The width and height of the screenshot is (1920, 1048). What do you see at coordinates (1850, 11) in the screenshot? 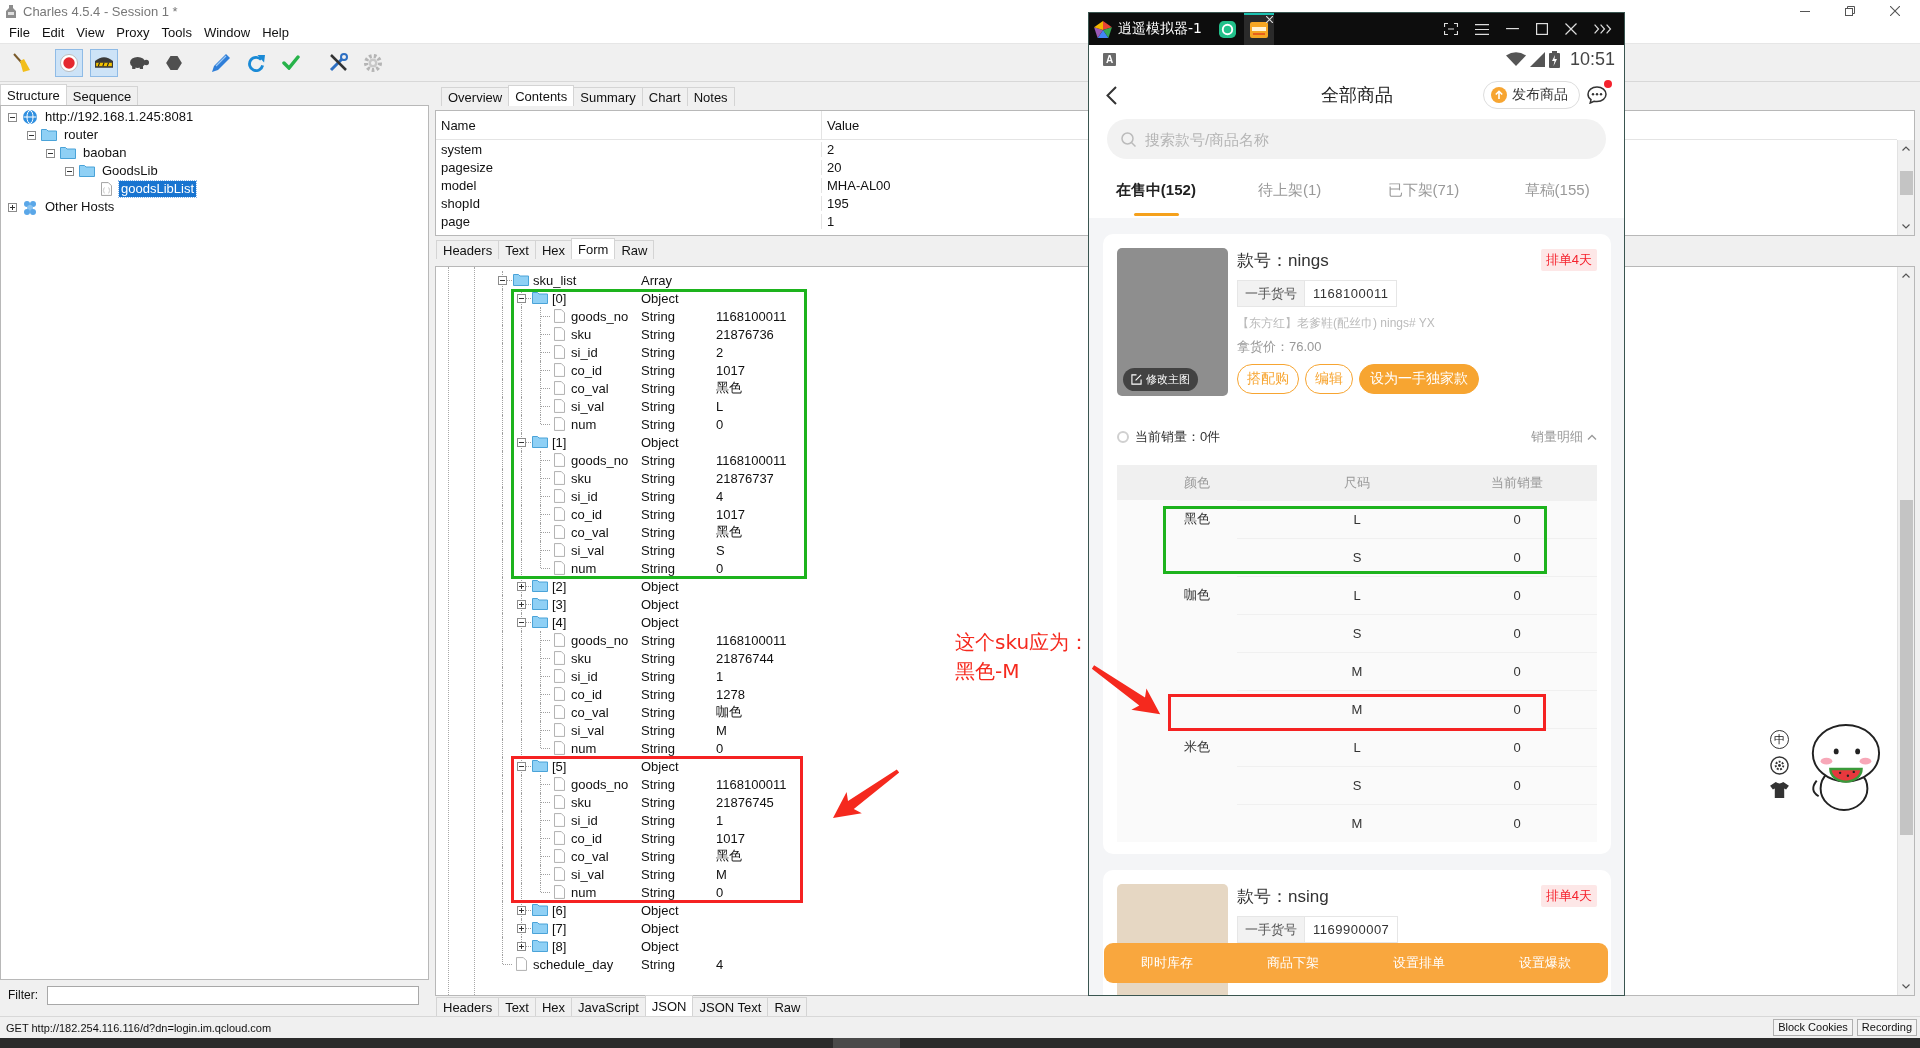
I see `restore-icon` at bounding box center [1850, 11].